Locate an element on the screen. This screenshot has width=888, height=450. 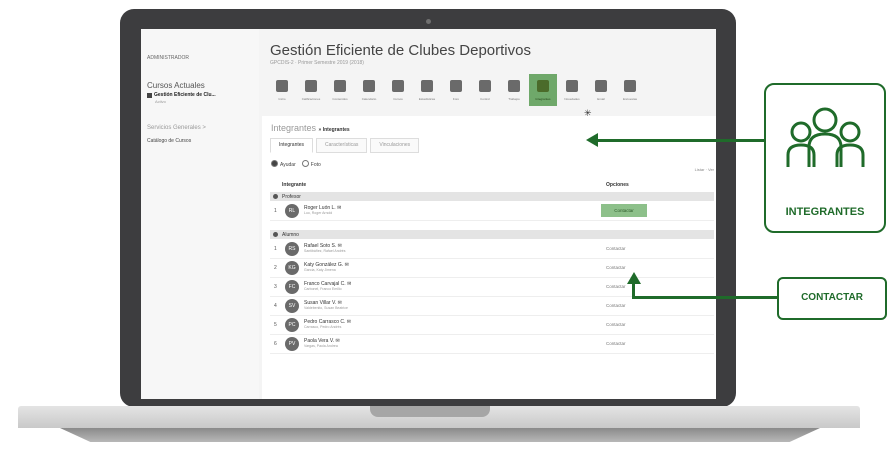
breadcrumb-sub: » Integrantes is located at coordinates (334, 130).